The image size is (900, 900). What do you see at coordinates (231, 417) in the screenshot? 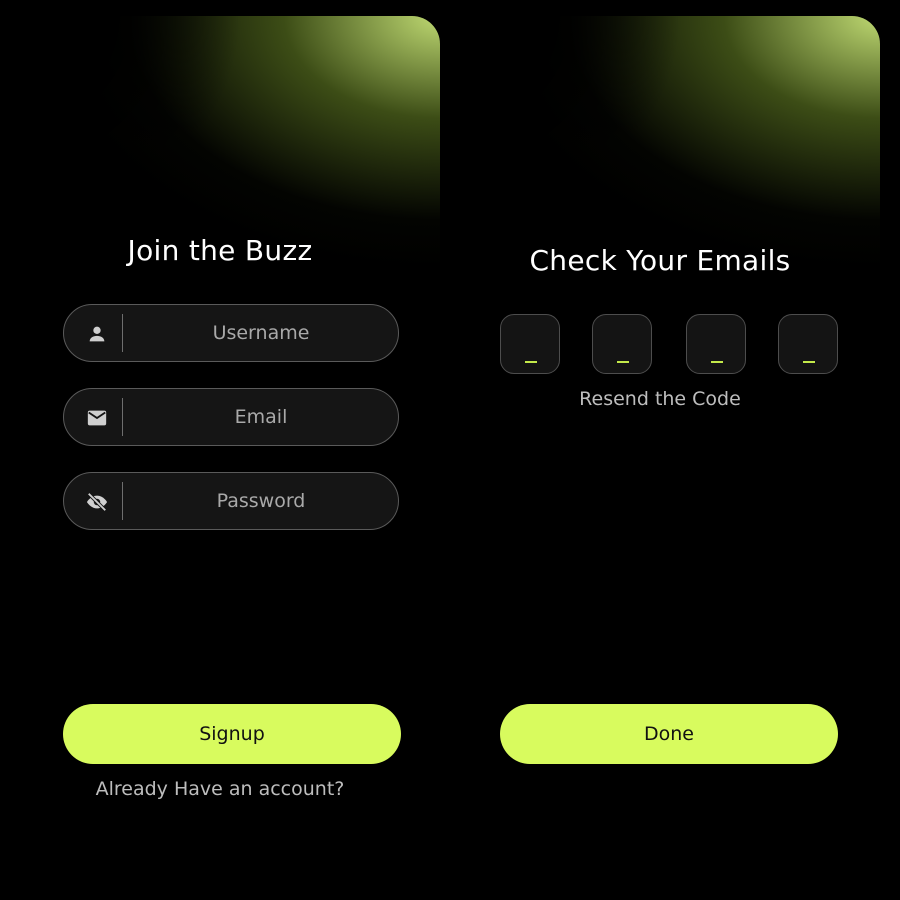
I see `email-field: Email` at bounding box center [231, 417].